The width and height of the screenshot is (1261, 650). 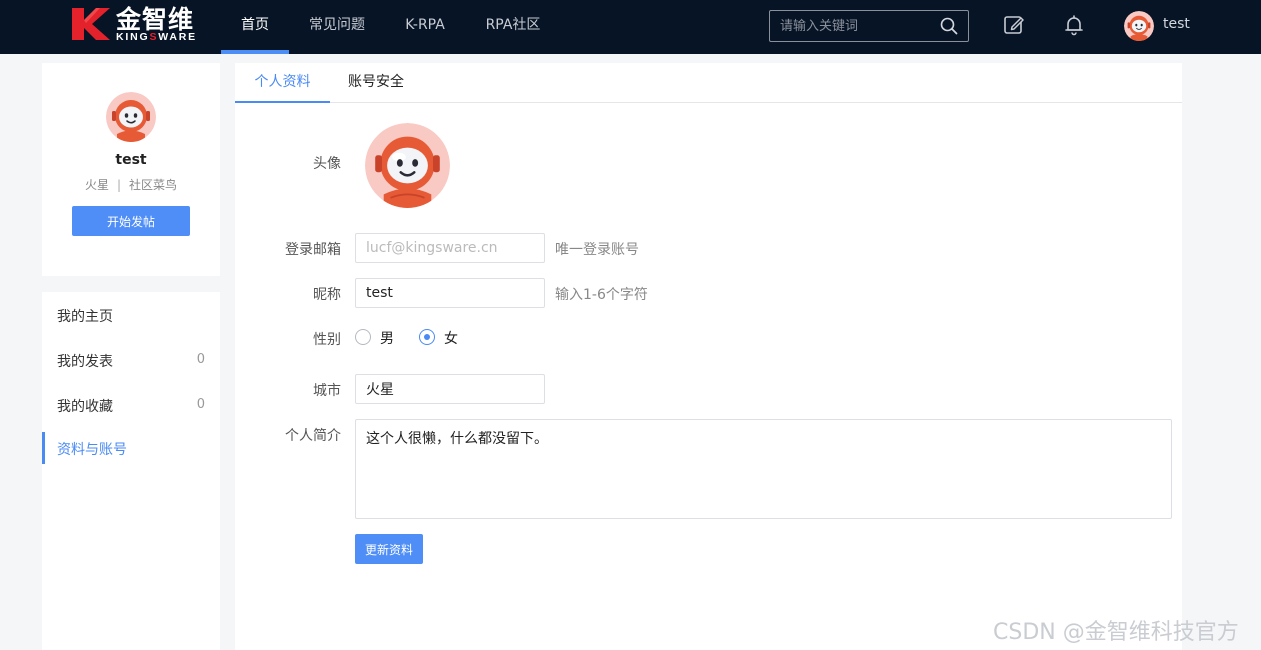 I want to click on profile-name: test, so click(x=131, y=160).